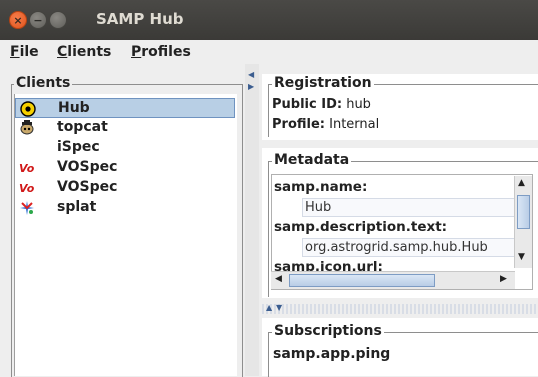 This screenshot has height=377, width=538. What do you see at coordinates (140, 19) in the screenshot?
I see `window-title: SAMP Hub` at bounding box center [140, 19].